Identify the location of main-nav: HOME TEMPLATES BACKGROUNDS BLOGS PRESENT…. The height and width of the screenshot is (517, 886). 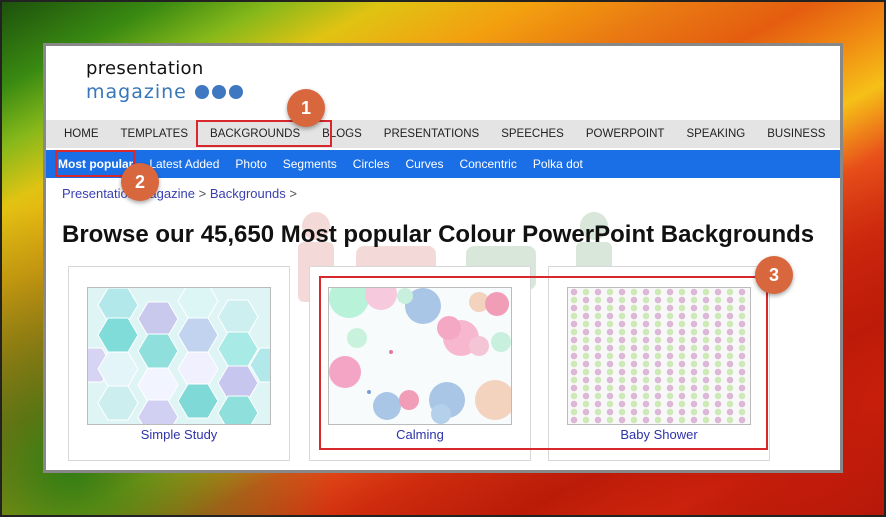
(443, 134).